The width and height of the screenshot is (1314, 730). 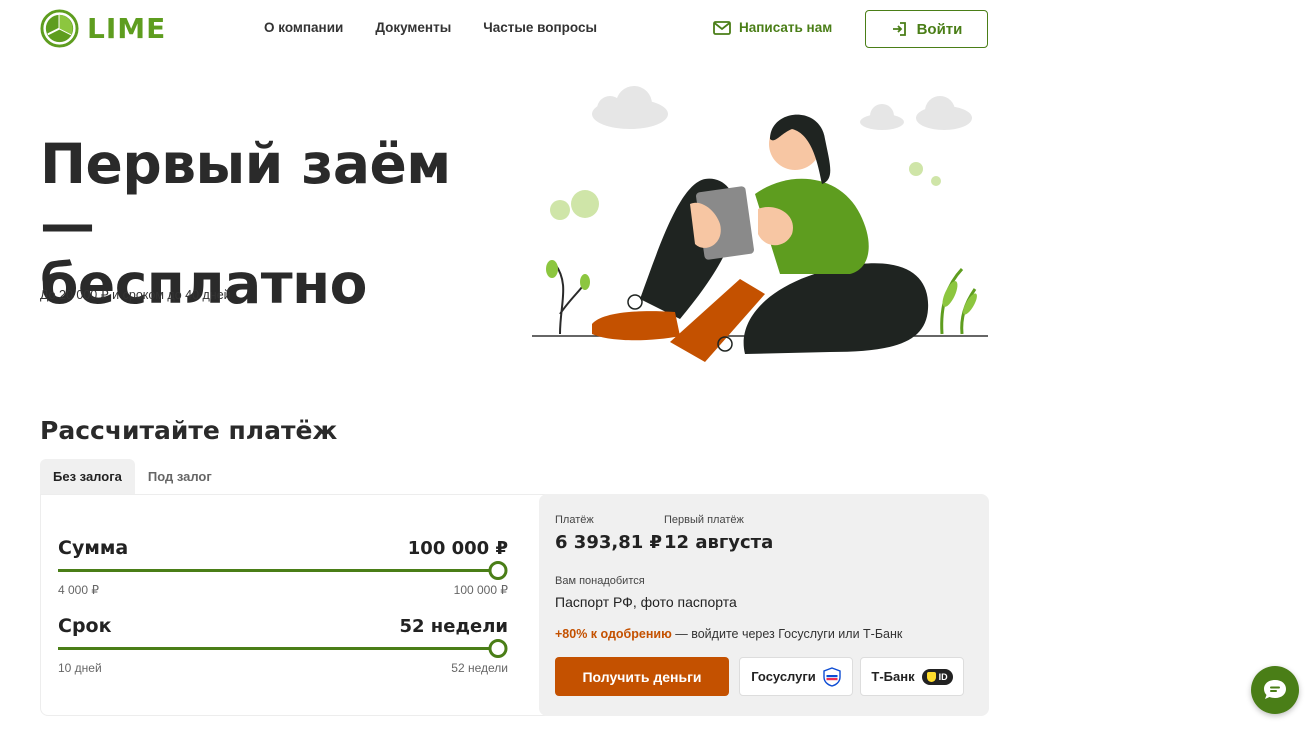 I want to click on tbank-shield-icon, so click(x=931, y=676).